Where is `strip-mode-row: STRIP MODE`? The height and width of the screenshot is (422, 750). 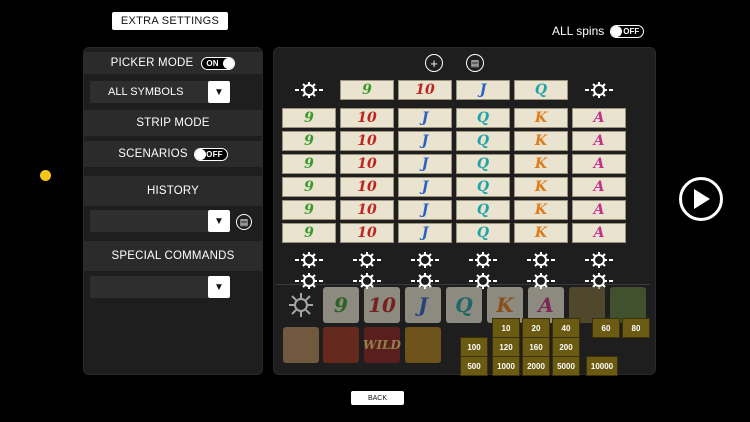
strip-mode-row: STRIP MODE is located at coordinates (173, 123).